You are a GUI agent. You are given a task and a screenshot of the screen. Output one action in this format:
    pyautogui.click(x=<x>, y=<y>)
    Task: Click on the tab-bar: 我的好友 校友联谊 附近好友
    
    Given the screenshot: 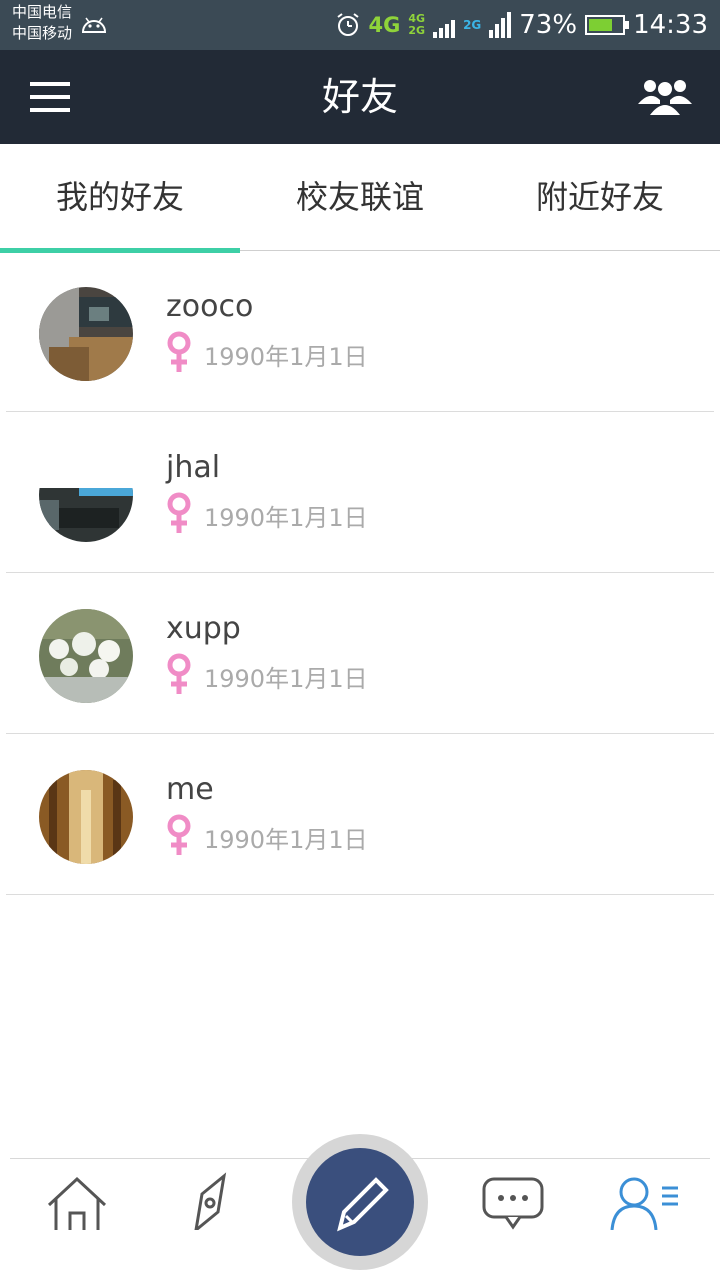 What is the action you would take?
    pyautogui.click(x=360, y=198)
    